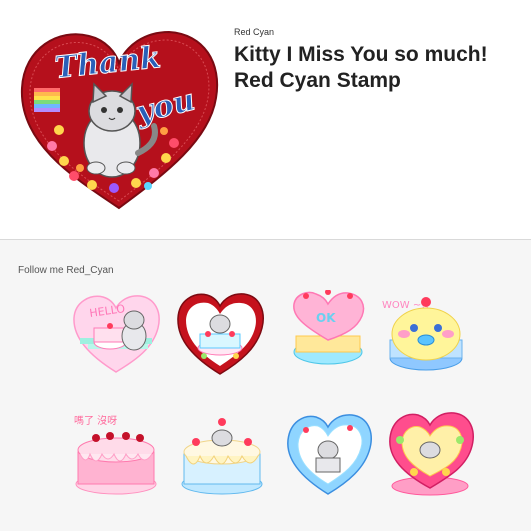  I want to click on sticker-5-text: 嗎了 沒呀, so click(95, 420).